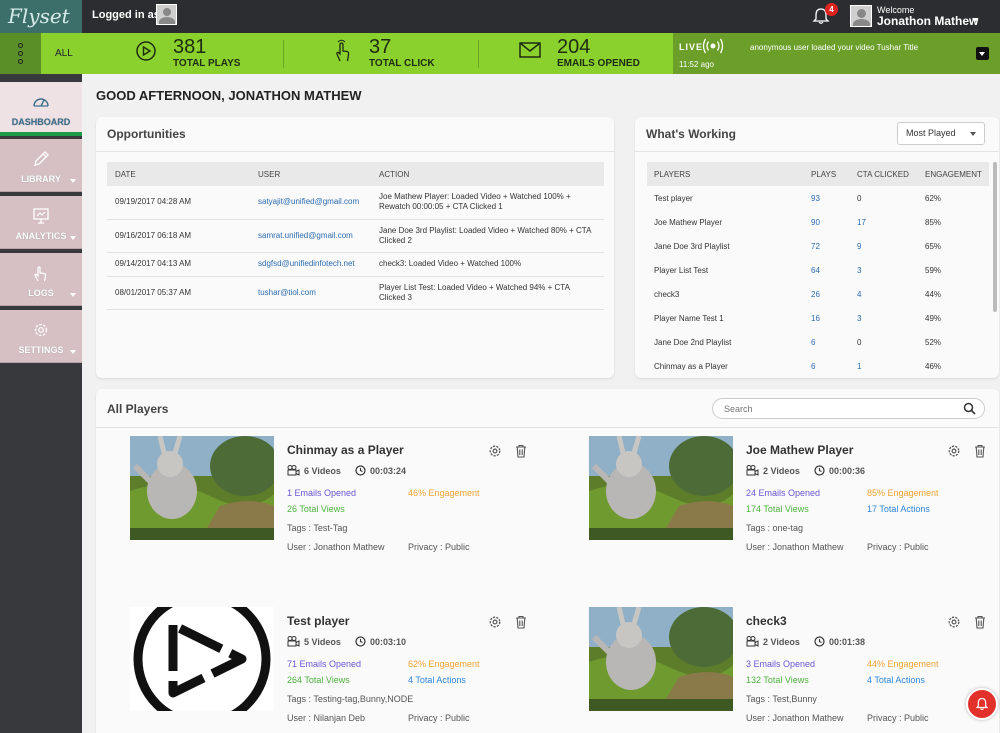 The height and width of the screenshot is (733, 1000). Describe the element at coordinates (178, 264) in the screenshot. I see `row-date: 09/14/2017 04:13 AM` at that location.